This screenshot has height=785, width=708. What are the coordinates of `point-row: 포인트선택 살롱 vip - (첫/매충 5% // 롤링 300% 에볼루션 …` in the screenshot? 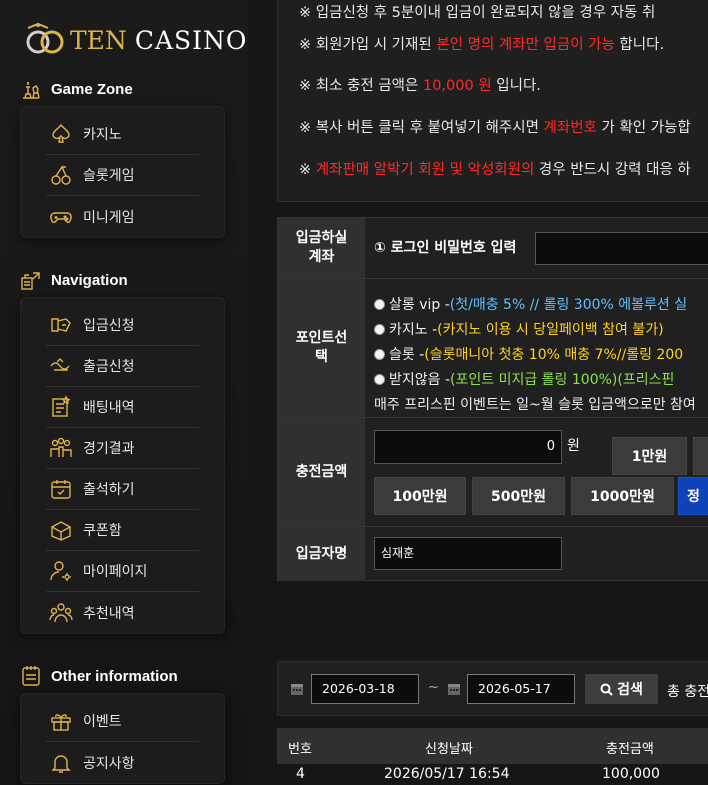 It's located at (493, 348).